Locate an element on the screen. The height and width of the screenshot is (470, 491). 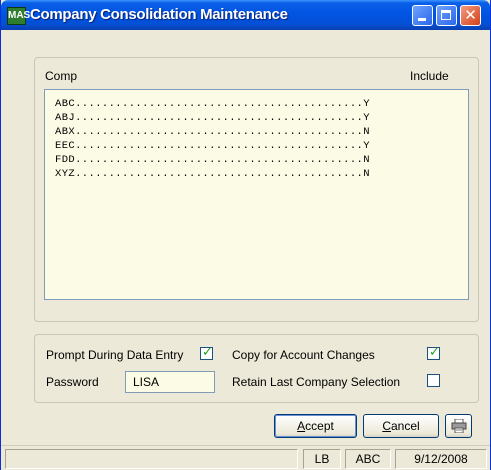
prompt-during-entry-checkbox: ✓ is located at coordinates (206, 352).